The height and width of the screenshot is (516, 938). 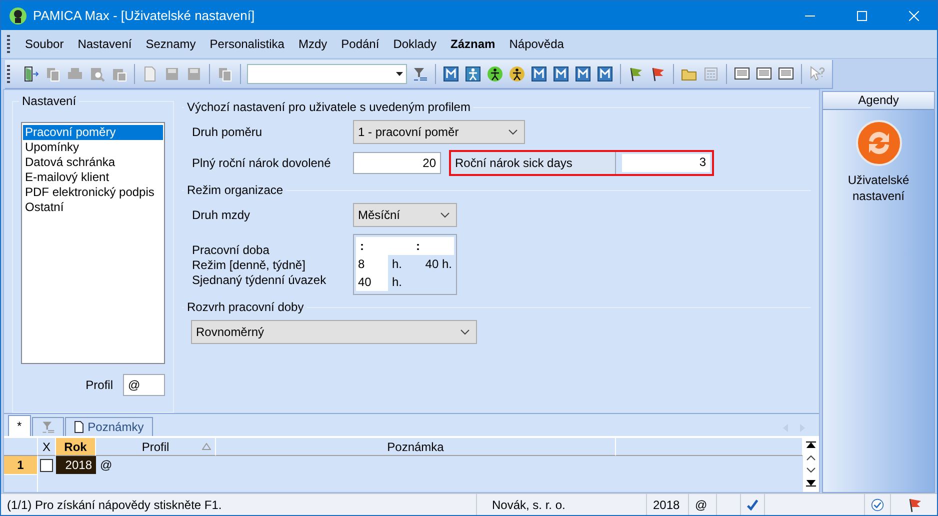 What do you see at coordinates (811, 444) in the screenshot?
I see `scroll-top-icon` at bounding box center [811, 444].